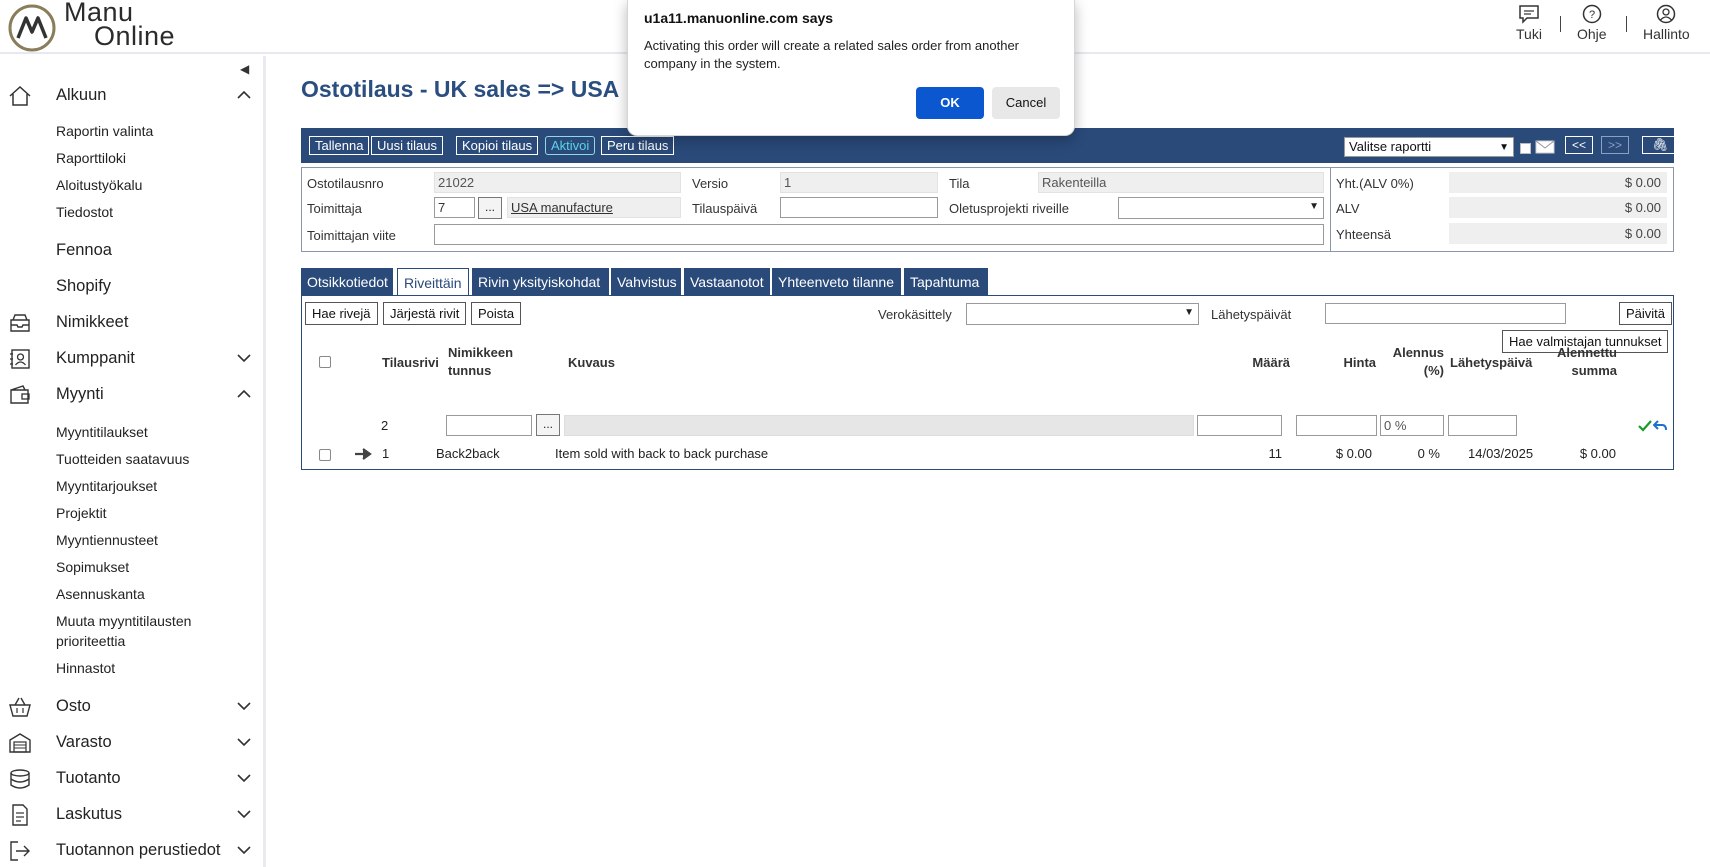 This screenshot has height=867, width=1710. What do you see at coordinates (1026, 103) in the screenshot?
I see `cancel-button: Cancel` at bounding box center [1026, 103].